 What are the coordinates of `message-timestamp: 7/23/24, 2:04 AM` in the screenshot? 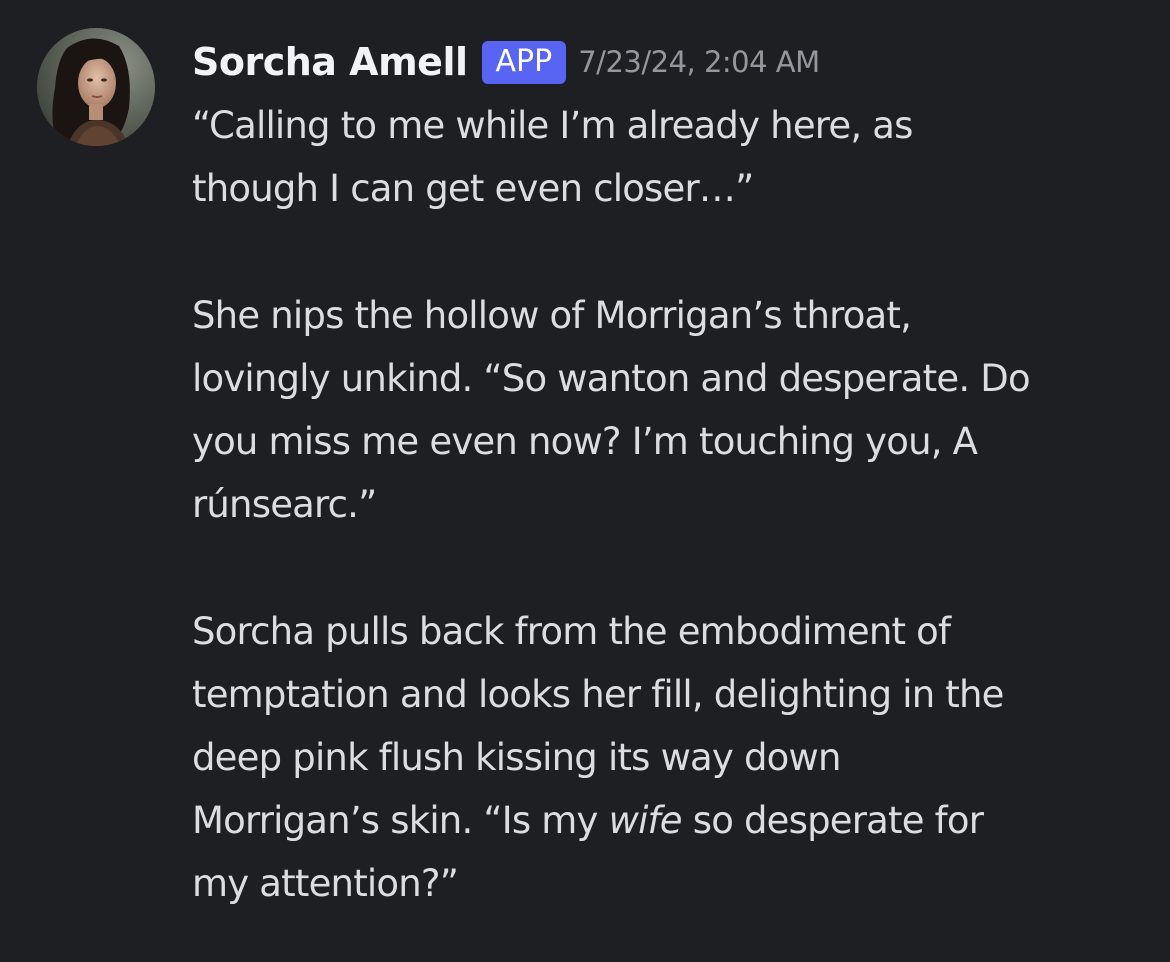 It's located at (699, 62).